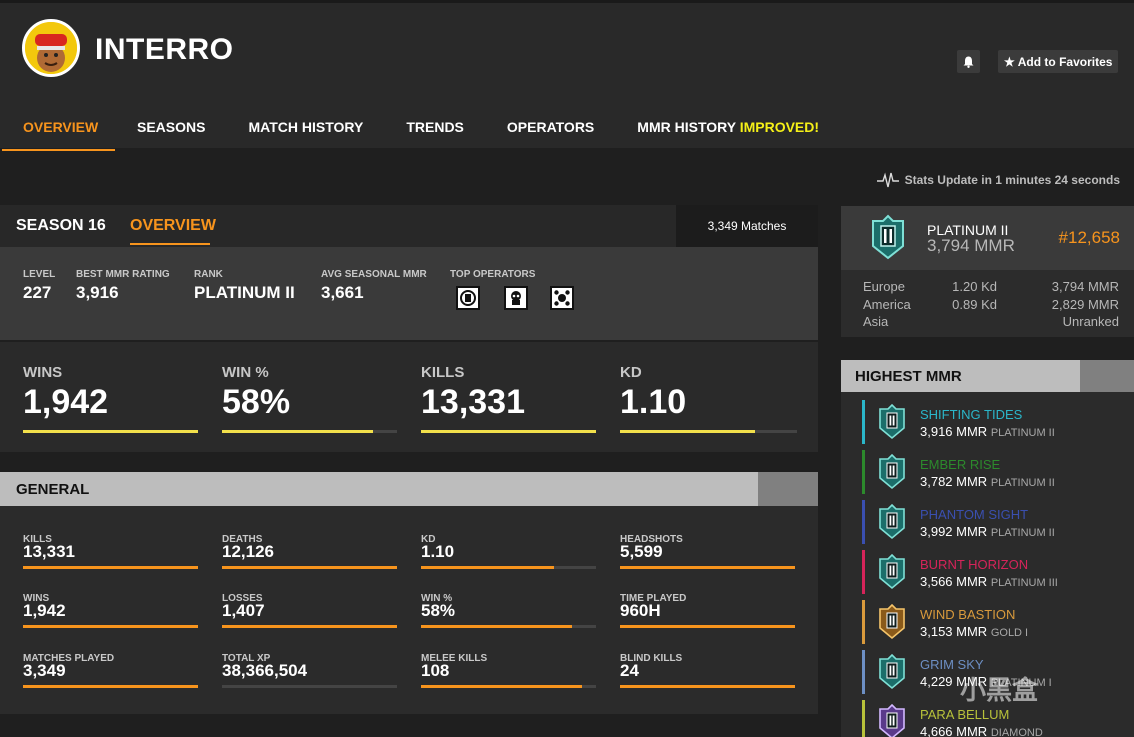  I want to click on season-header: SEASON 16 OVERVIEW 3,349 Matches, so click(409, 226).